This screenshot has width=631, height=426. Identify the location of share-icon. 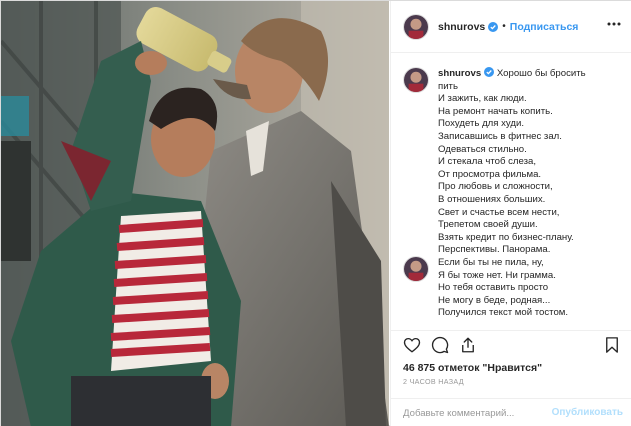
(468, 345).